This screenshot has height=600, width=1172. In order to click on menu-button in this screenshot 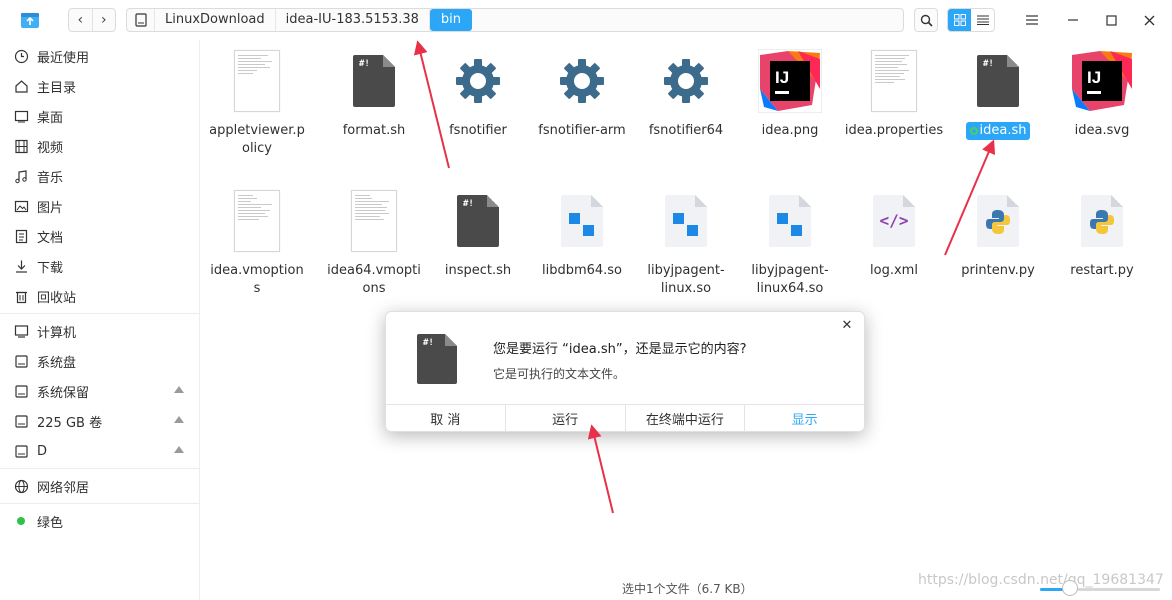, I will do `click(1032, 20)`.